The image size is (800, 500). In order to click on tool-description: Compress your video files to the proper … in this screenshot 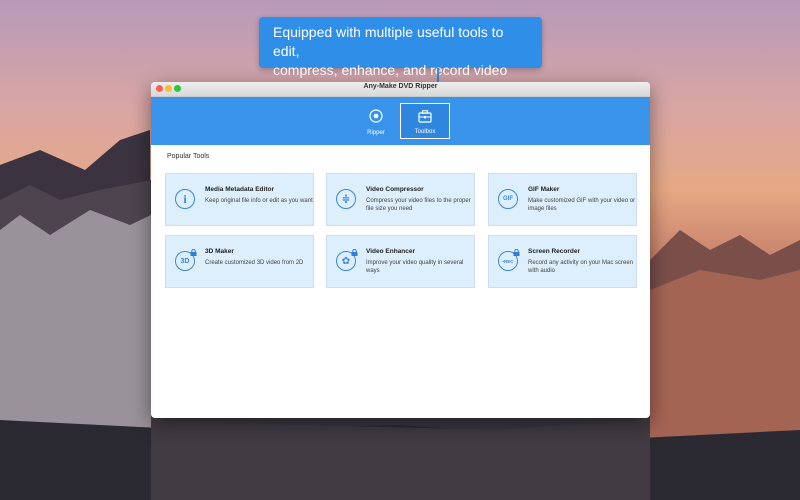, I will do `click(418, 205)`.